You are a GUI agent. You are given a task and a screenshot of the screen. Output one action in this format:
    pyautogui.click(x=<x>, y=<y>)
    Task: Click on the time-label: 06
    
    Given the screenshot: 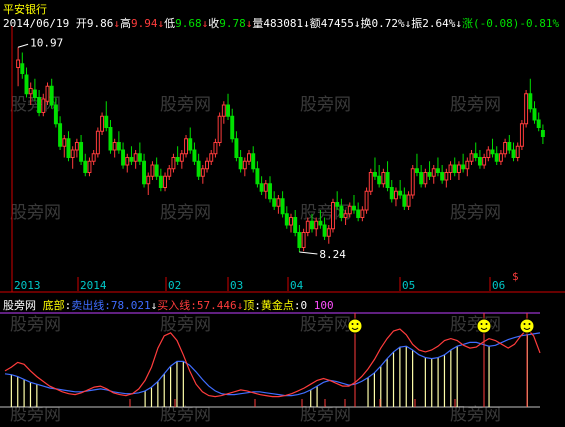 What is the action you would take?
    pyautogui.click(x=498, y=285)
    